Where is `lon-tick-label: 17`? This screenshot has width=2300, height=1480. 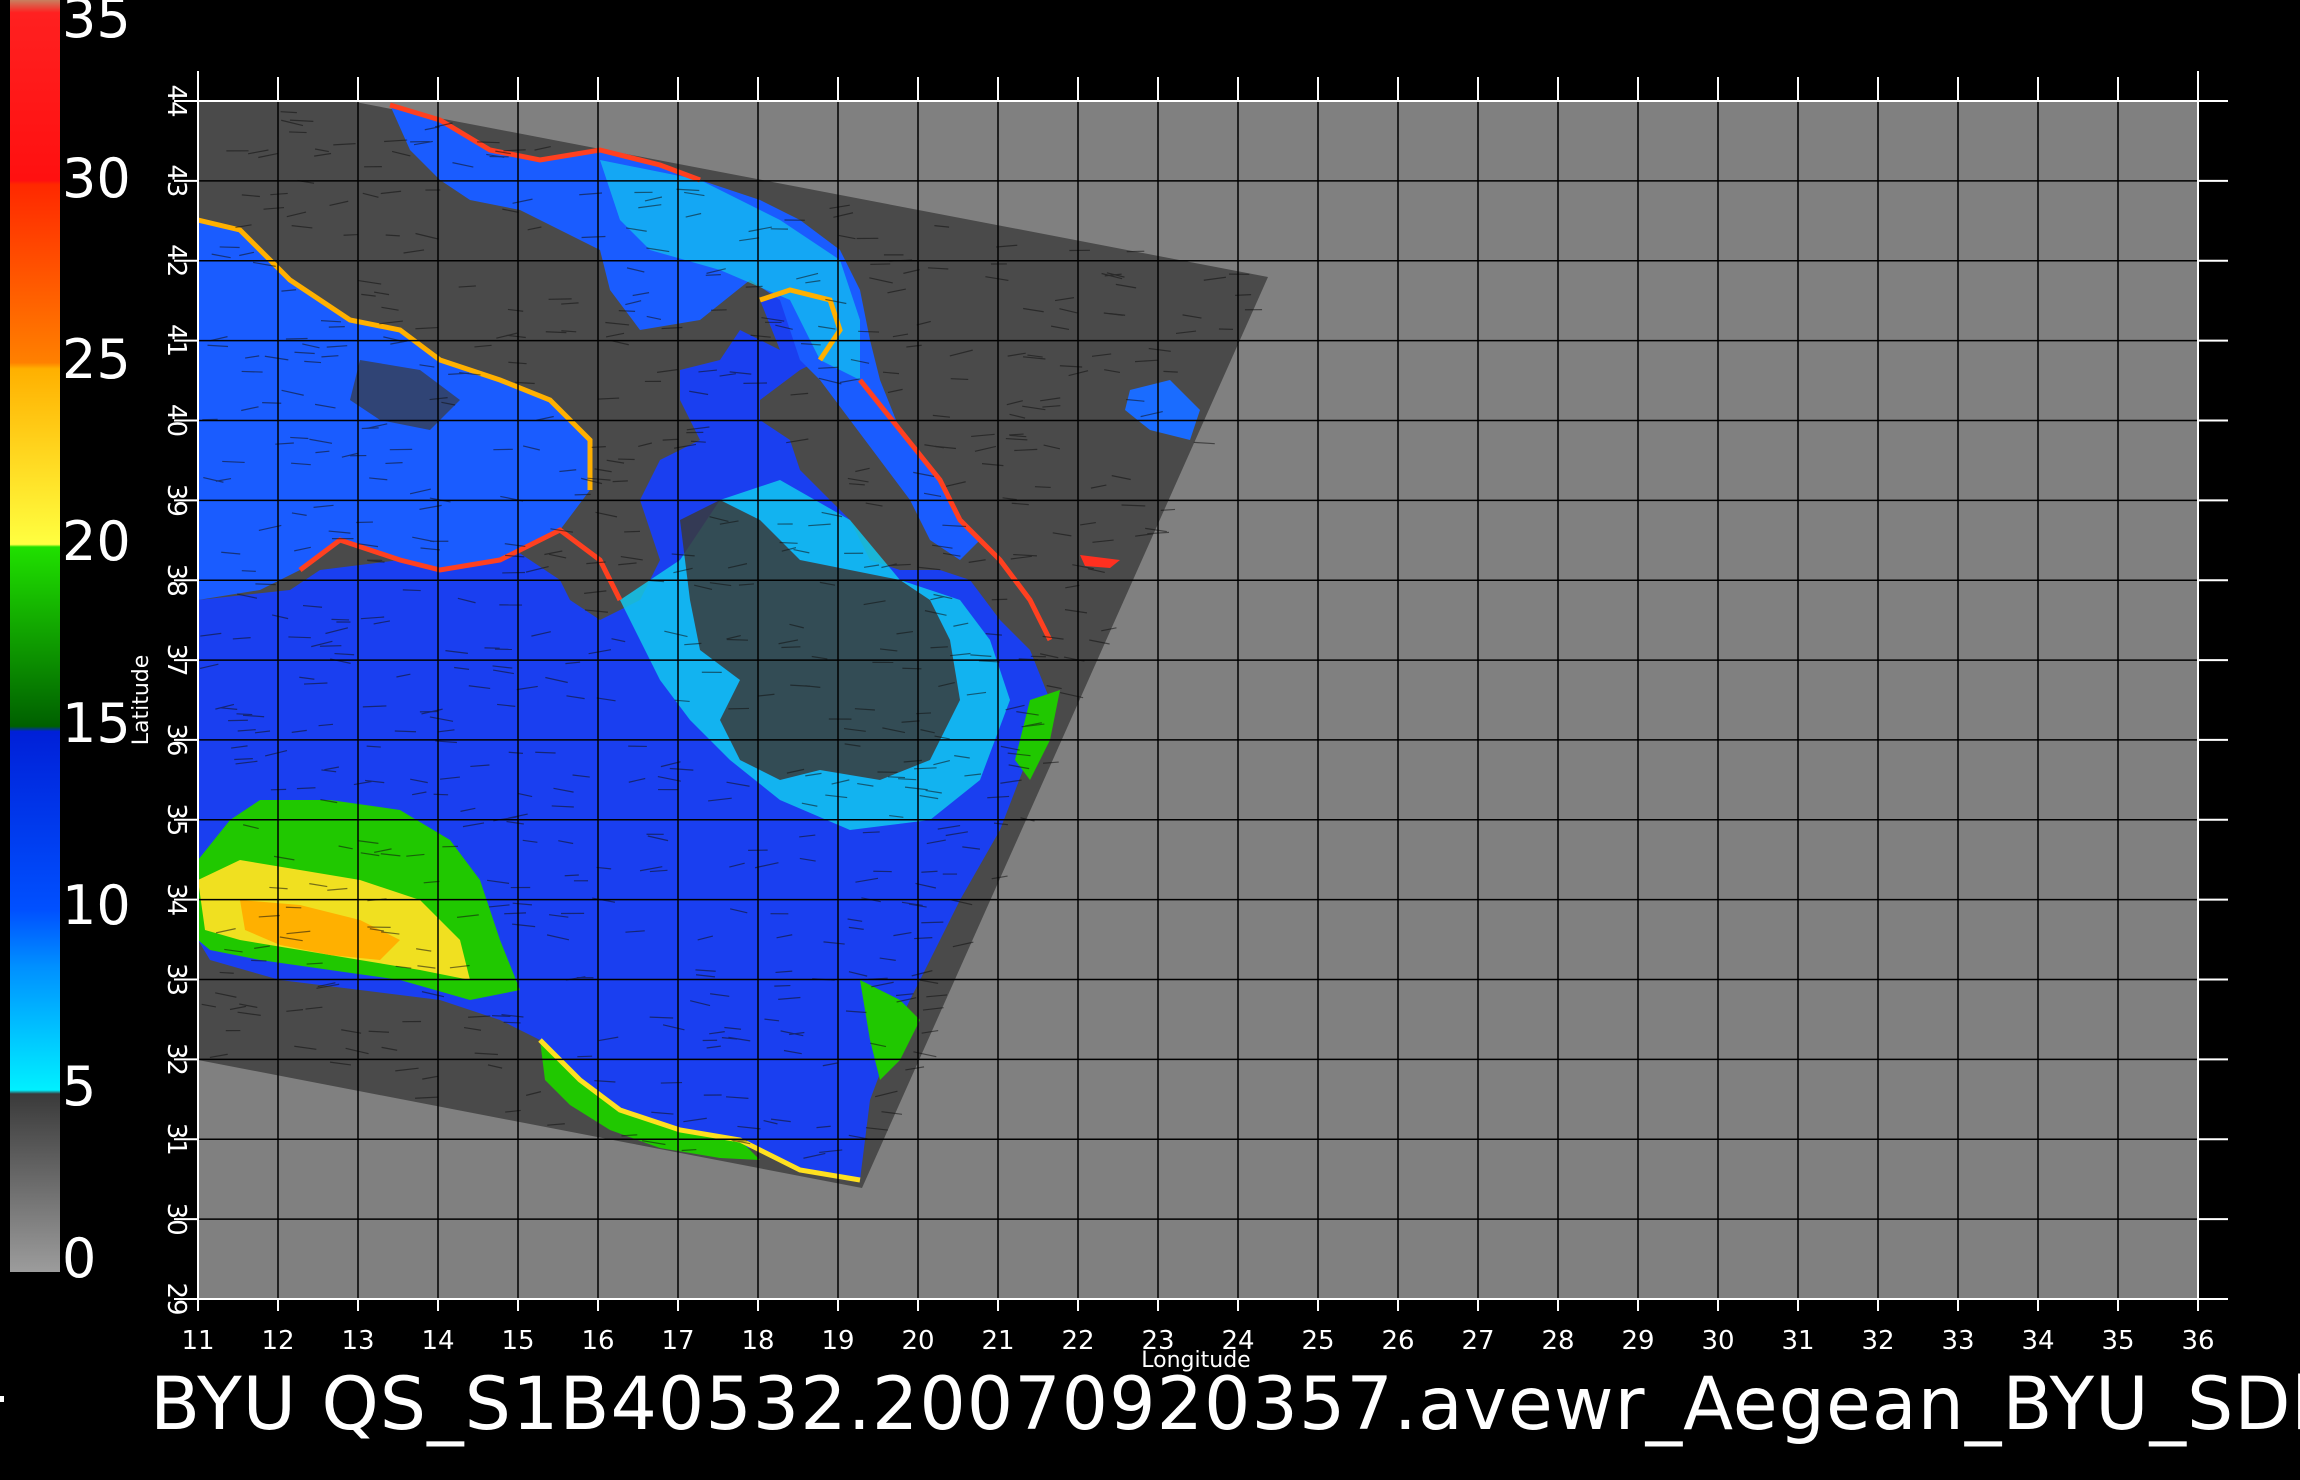
lon-tick-label: 17 is located at coordinates (677, 1341).